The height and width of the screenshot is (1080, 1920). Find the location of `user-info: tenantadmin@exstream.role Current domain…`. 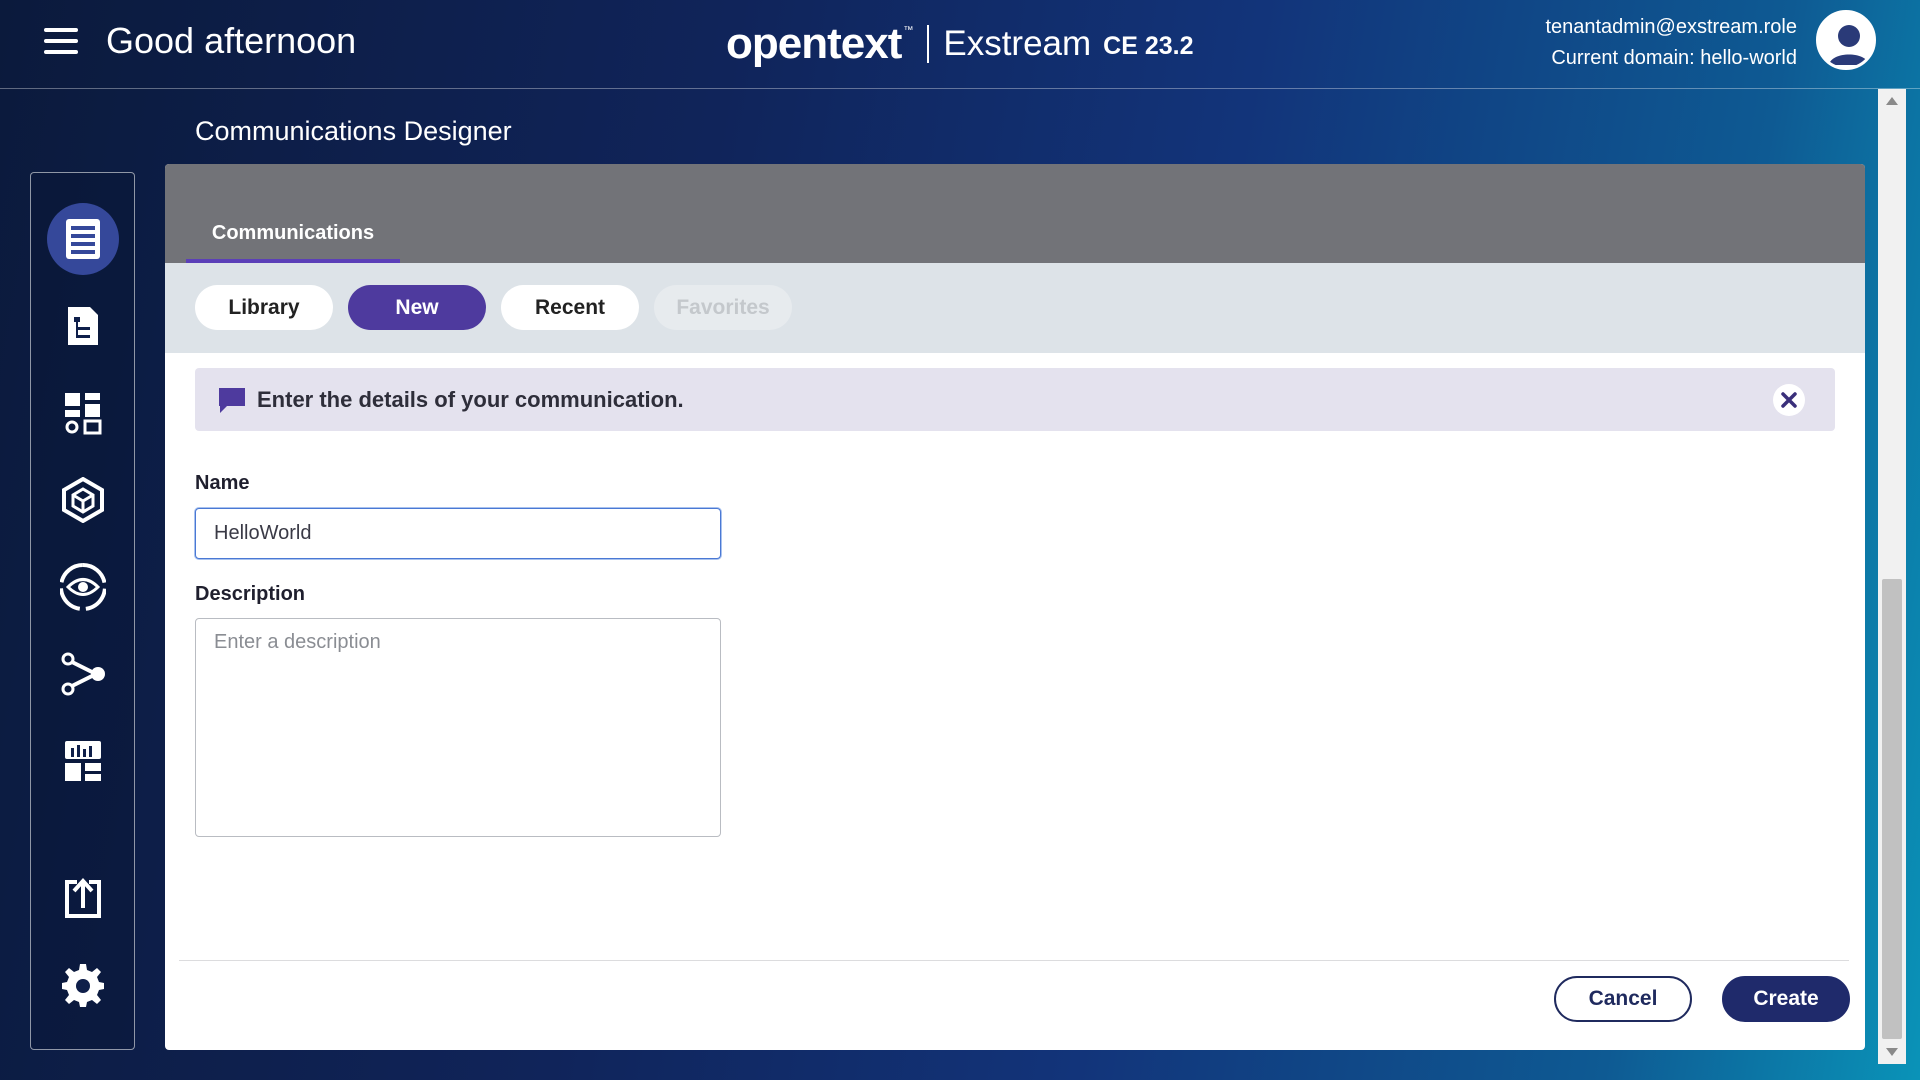

user-info: tenantadmin@exstream.role Current domain… is located at coordinates (1671, 43).